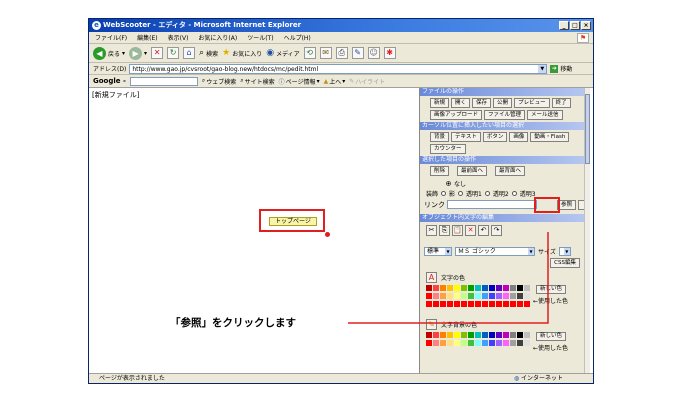 This screenshot has height=400, width=680. I want to click on callout-text: 「参照」をクリックします, so click(233, 323).